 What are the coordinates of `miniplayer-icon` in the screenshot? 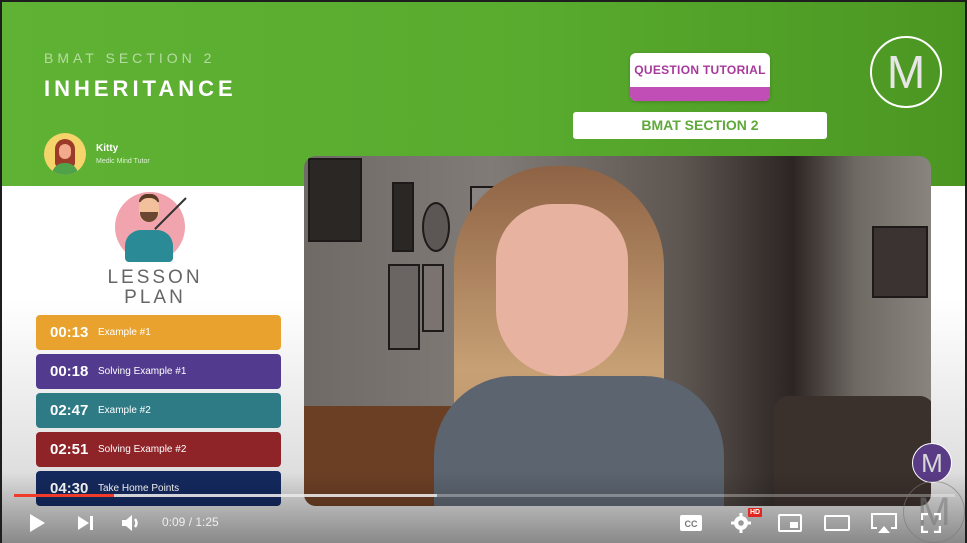 It's located at (790, 523).